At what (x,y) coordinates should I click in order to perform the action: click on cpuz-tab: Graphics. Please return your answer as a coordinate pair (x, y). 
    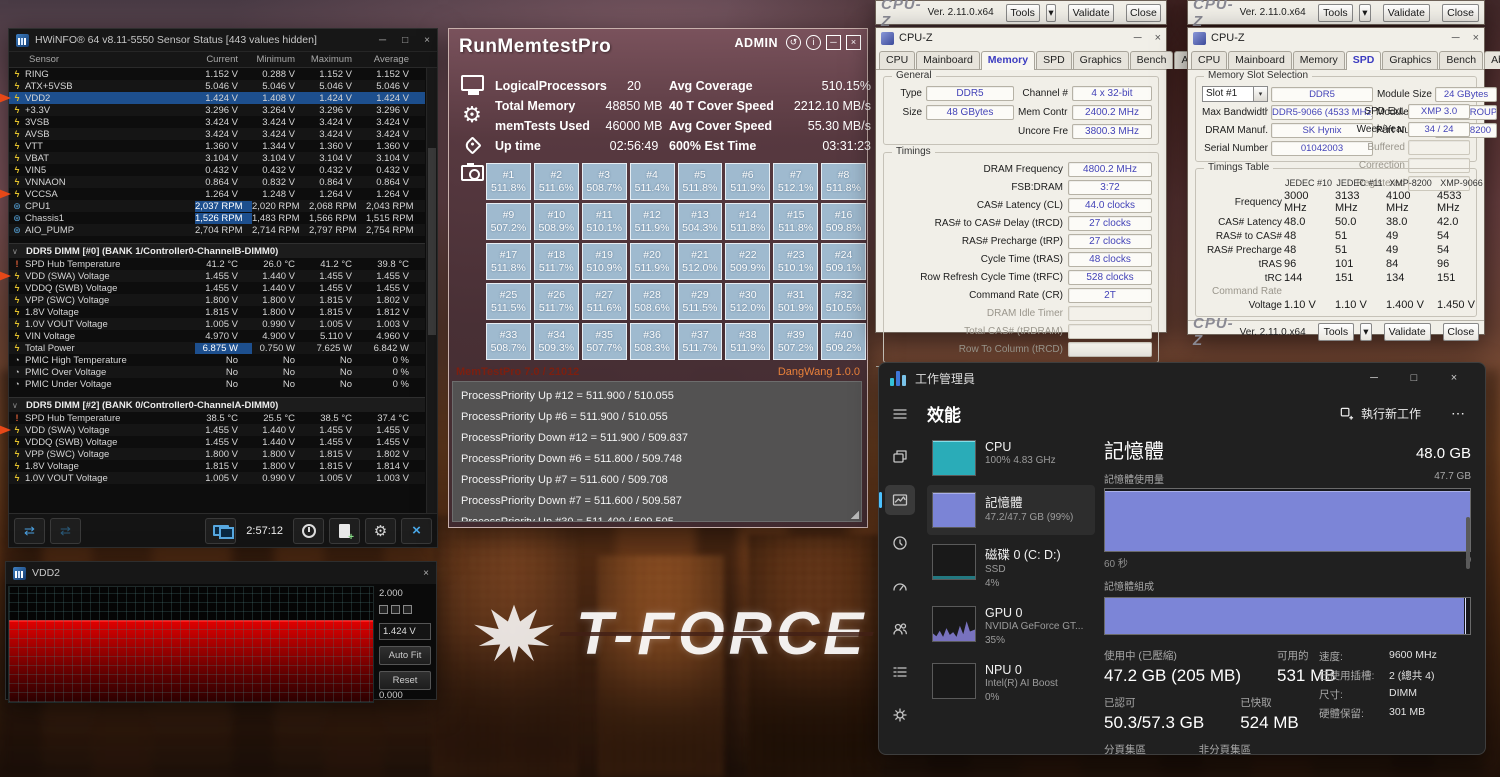
    Looking at the image, I should click on (1410, 60).